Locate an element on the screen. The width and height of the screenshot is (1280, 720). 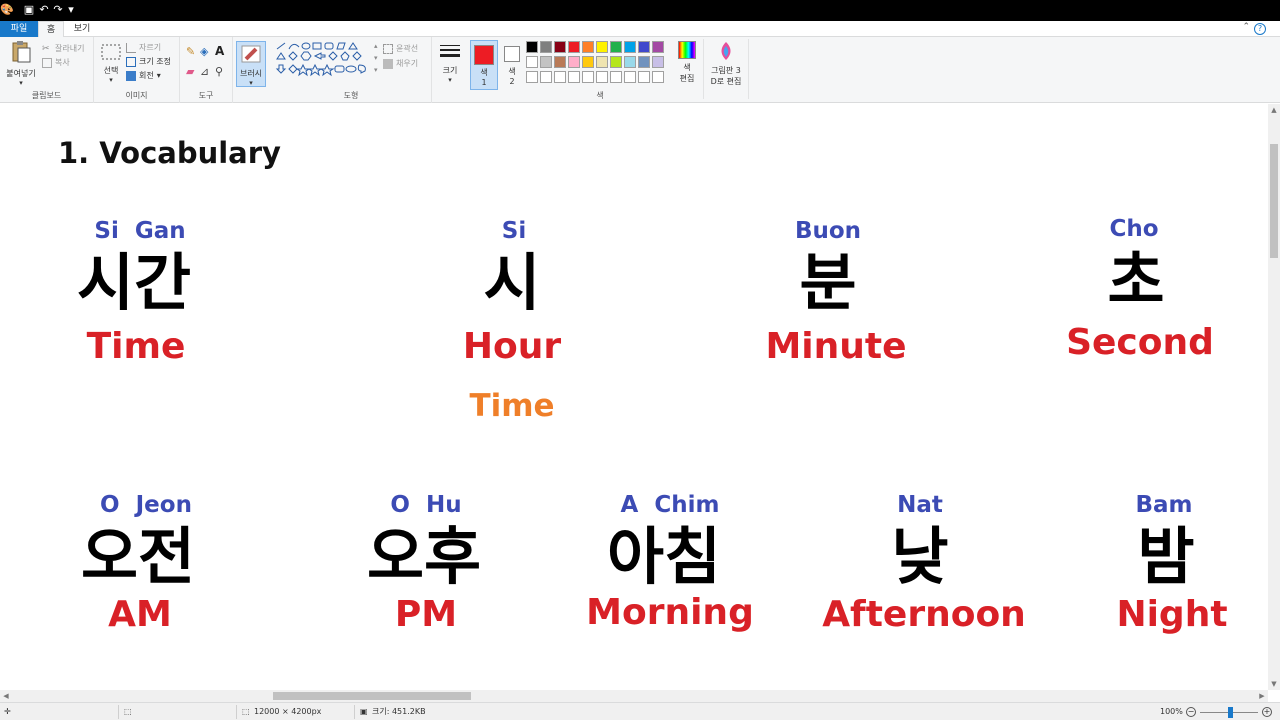
cursor-position-icon: ✛ is located at coordinates (7, 711).